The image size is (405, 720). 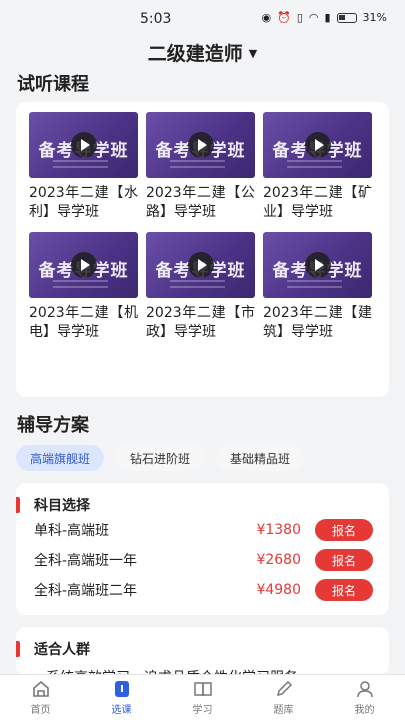 I want to click on tab-label: 学习, so click(x=202, y=710).